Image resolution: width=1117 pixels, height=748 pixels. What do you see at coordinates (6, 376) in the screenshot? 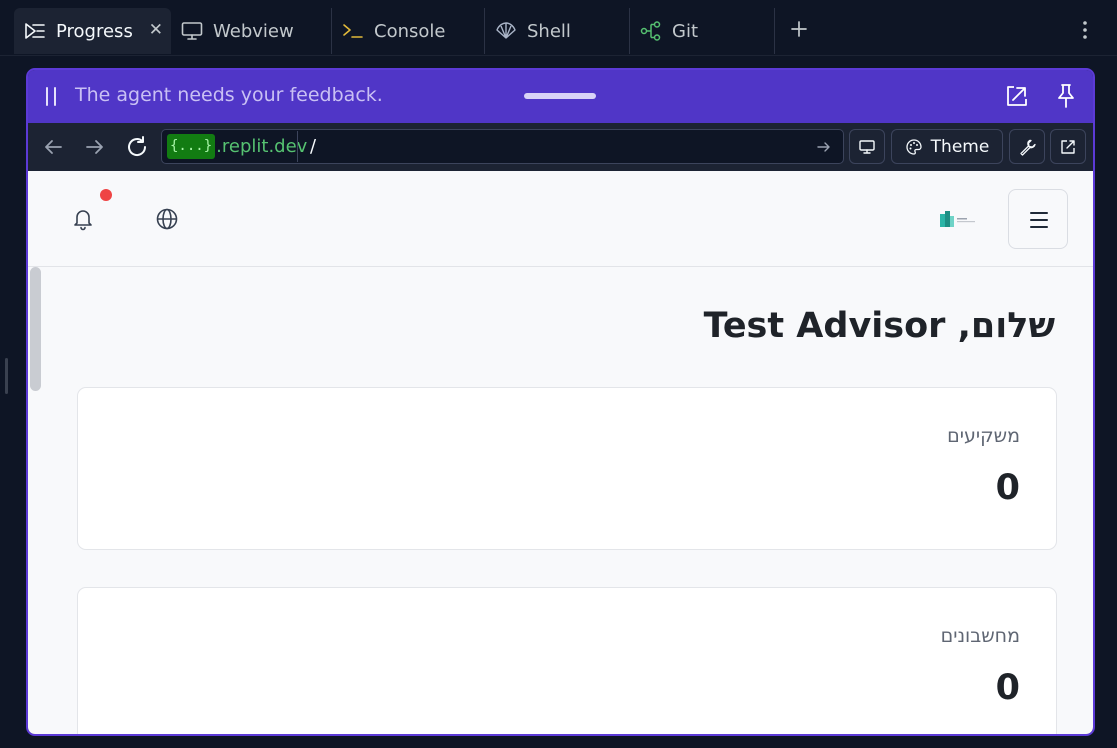
I see `resize-handle` at bounding box center [6, 376].